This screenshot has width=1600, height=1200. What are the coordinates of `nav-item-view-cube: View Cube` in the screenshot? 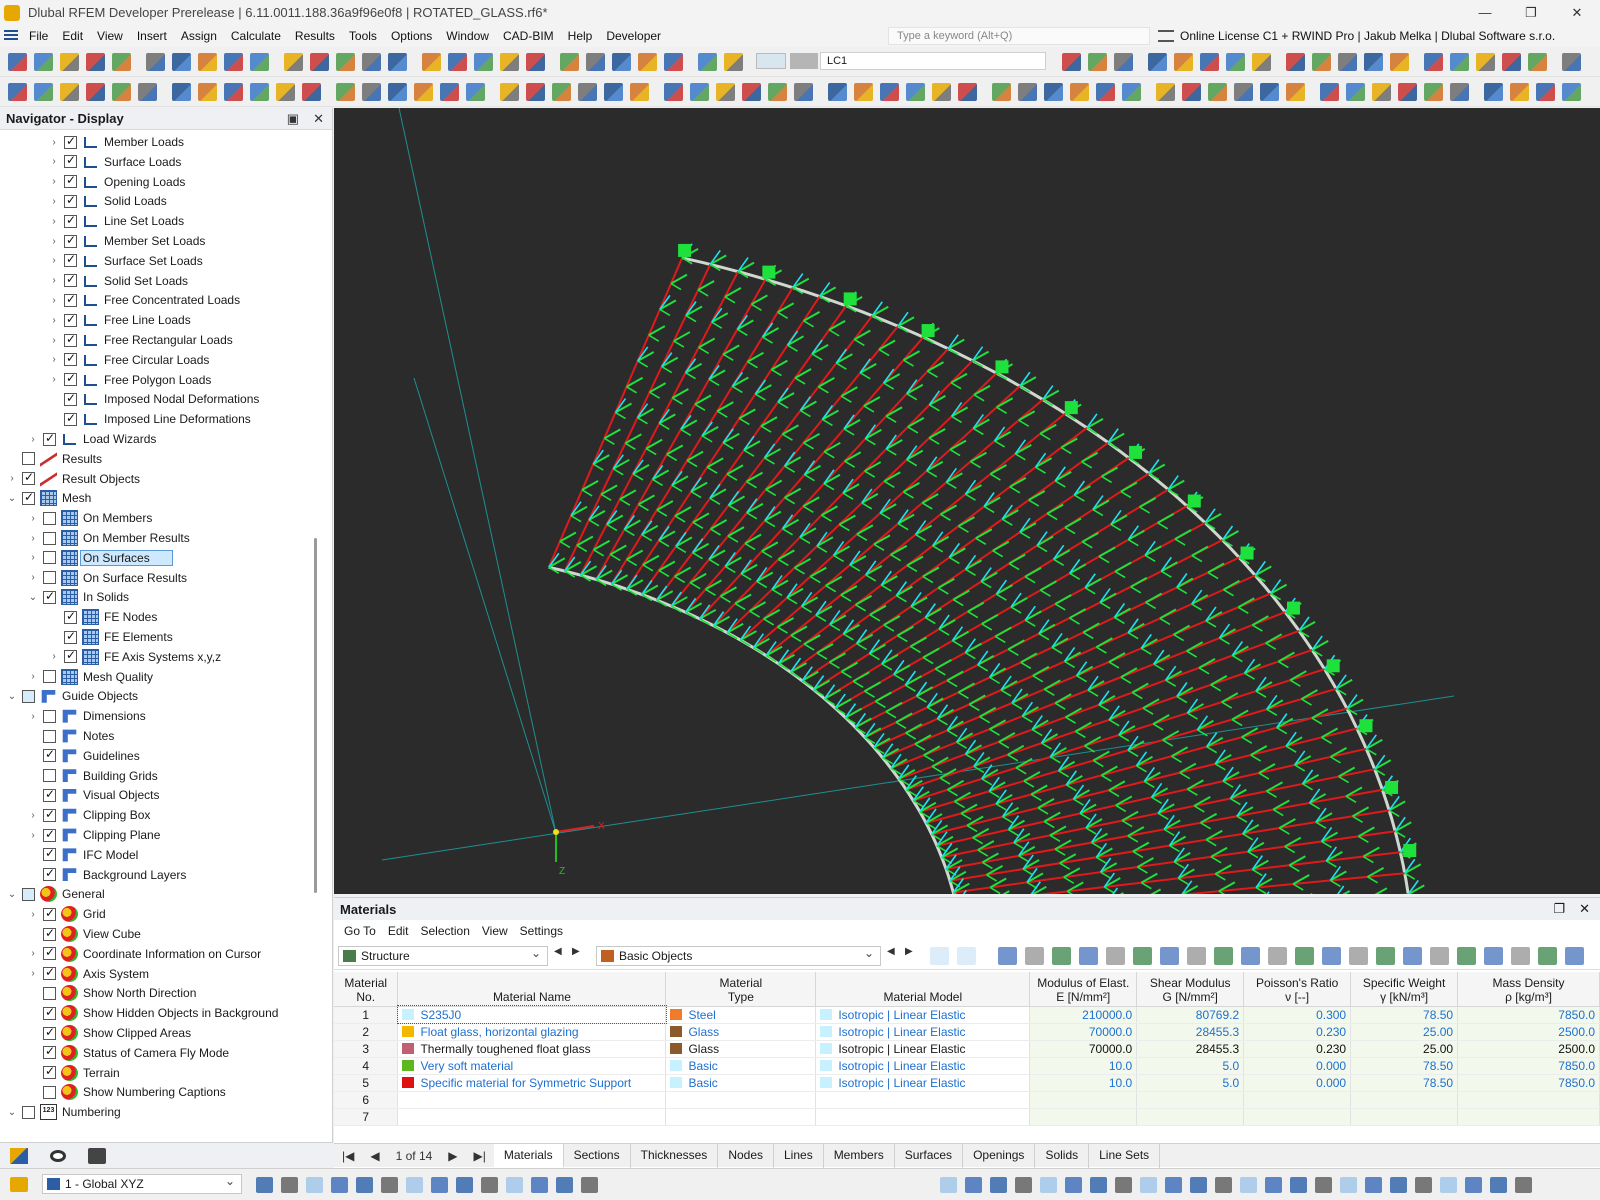 It's located at (84, 934).